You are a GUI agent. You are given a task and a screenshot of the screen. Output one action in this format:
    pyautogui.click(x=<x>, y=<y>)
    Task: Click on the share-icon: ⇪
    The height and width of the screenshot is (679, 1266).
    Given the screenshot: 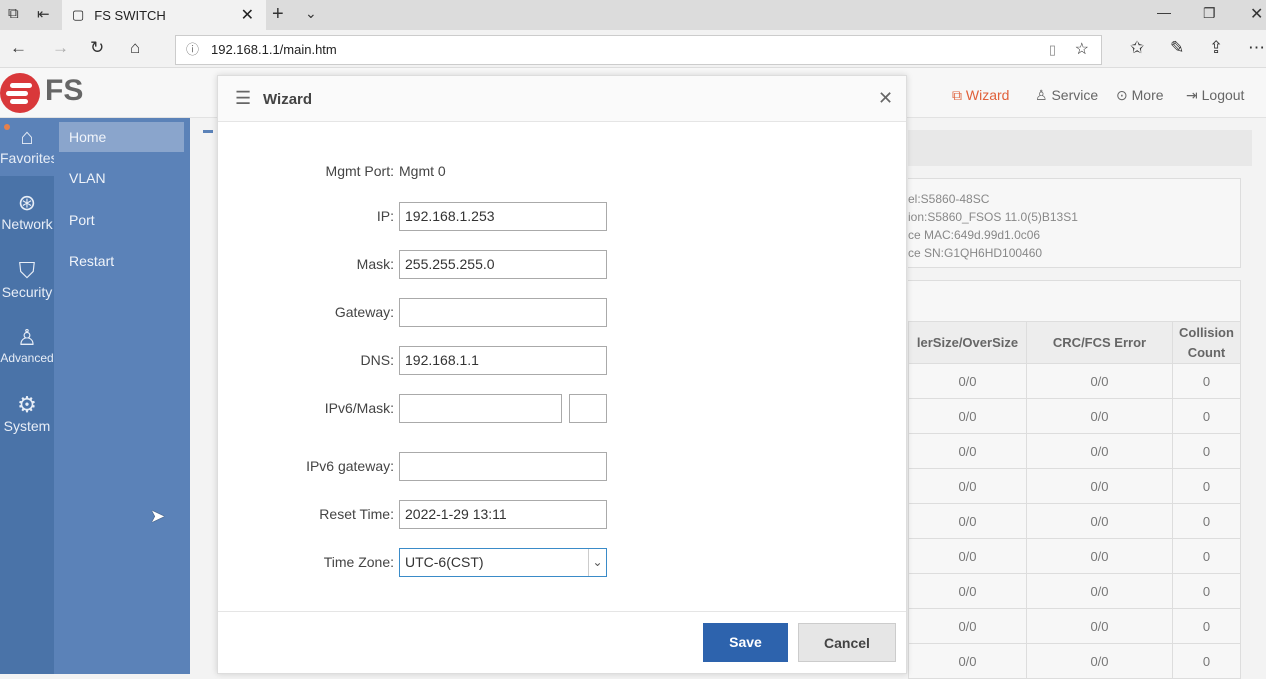 What is the action you would take?
    pyautogui.click(x=1216, y=48)
    